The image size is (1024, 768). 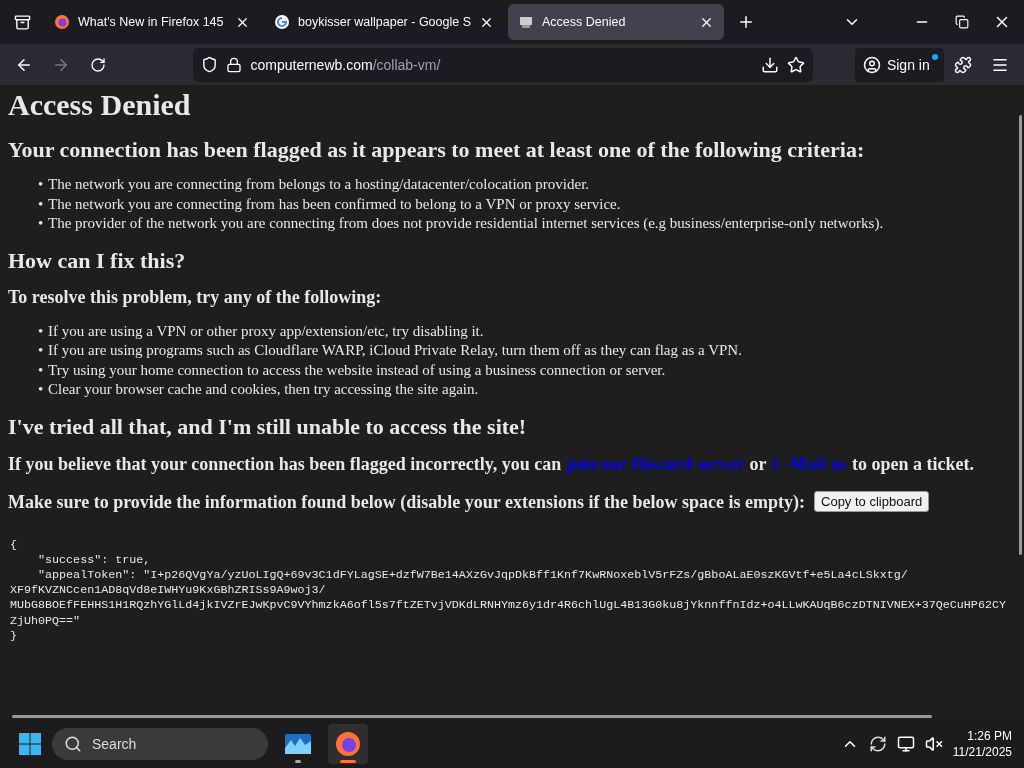 I want to click on network-icon, so click(x=905, y=744).